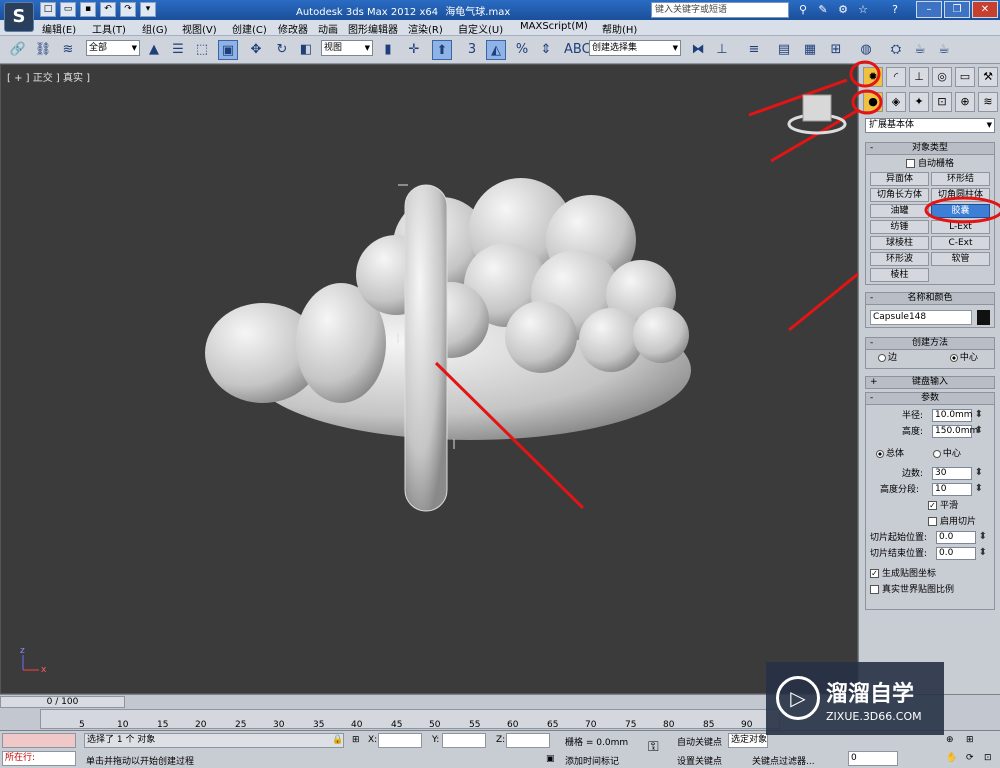  Describe the element at coordinates (874, 589) in the screenshot. I see `real-world-checkbox` at that location.